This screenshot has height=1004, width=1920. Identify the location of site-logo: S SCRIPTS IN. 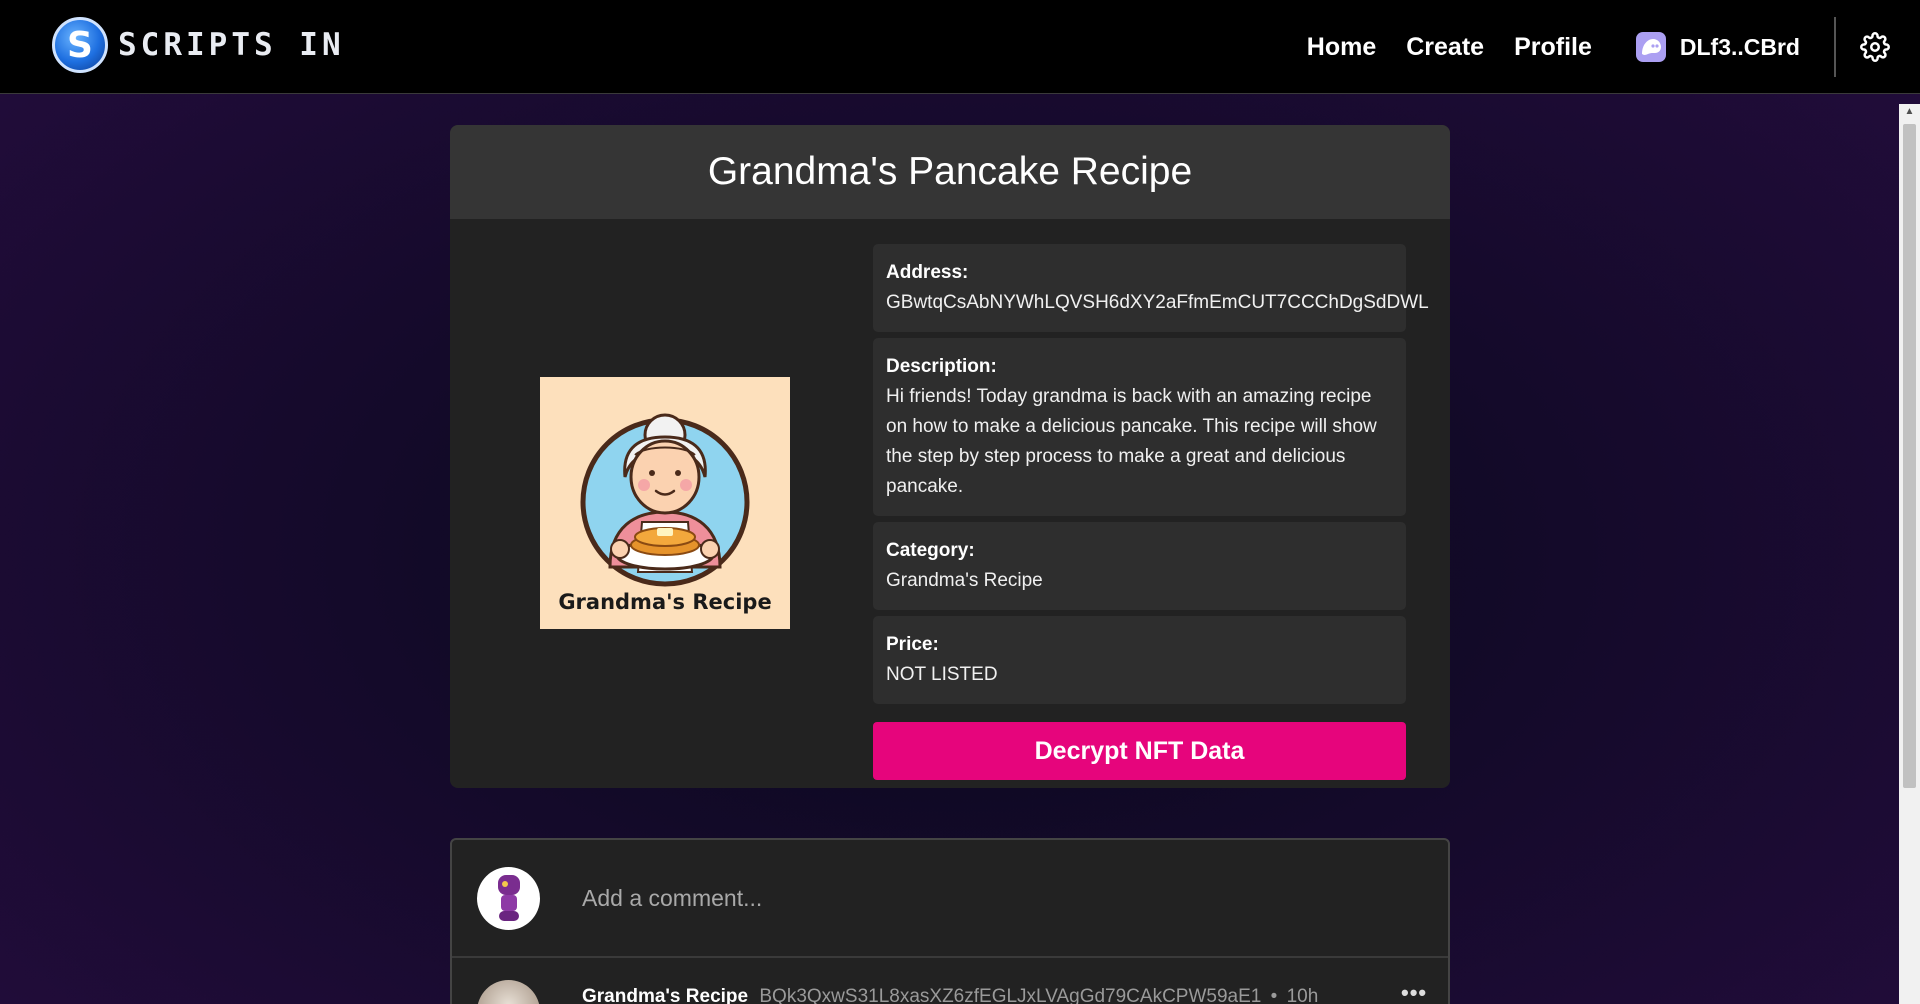
(198, 45).